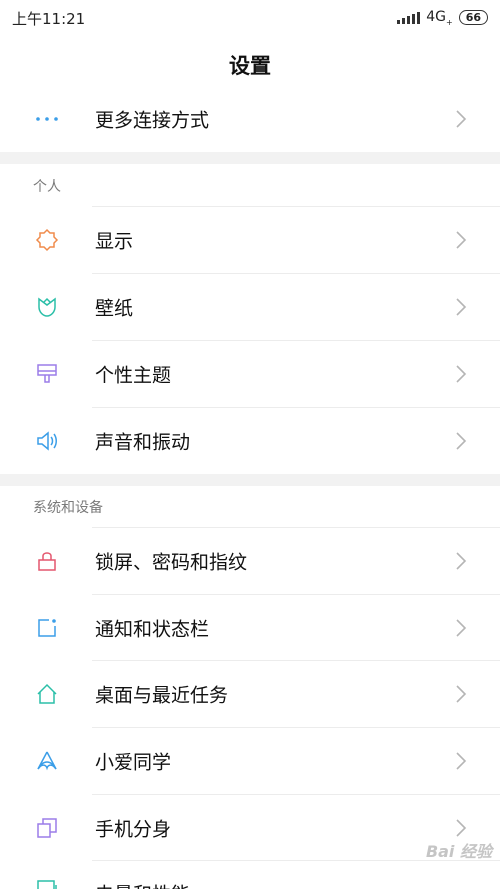  I want to click on settings-item-label: 电量和性能, so click(142, 884).